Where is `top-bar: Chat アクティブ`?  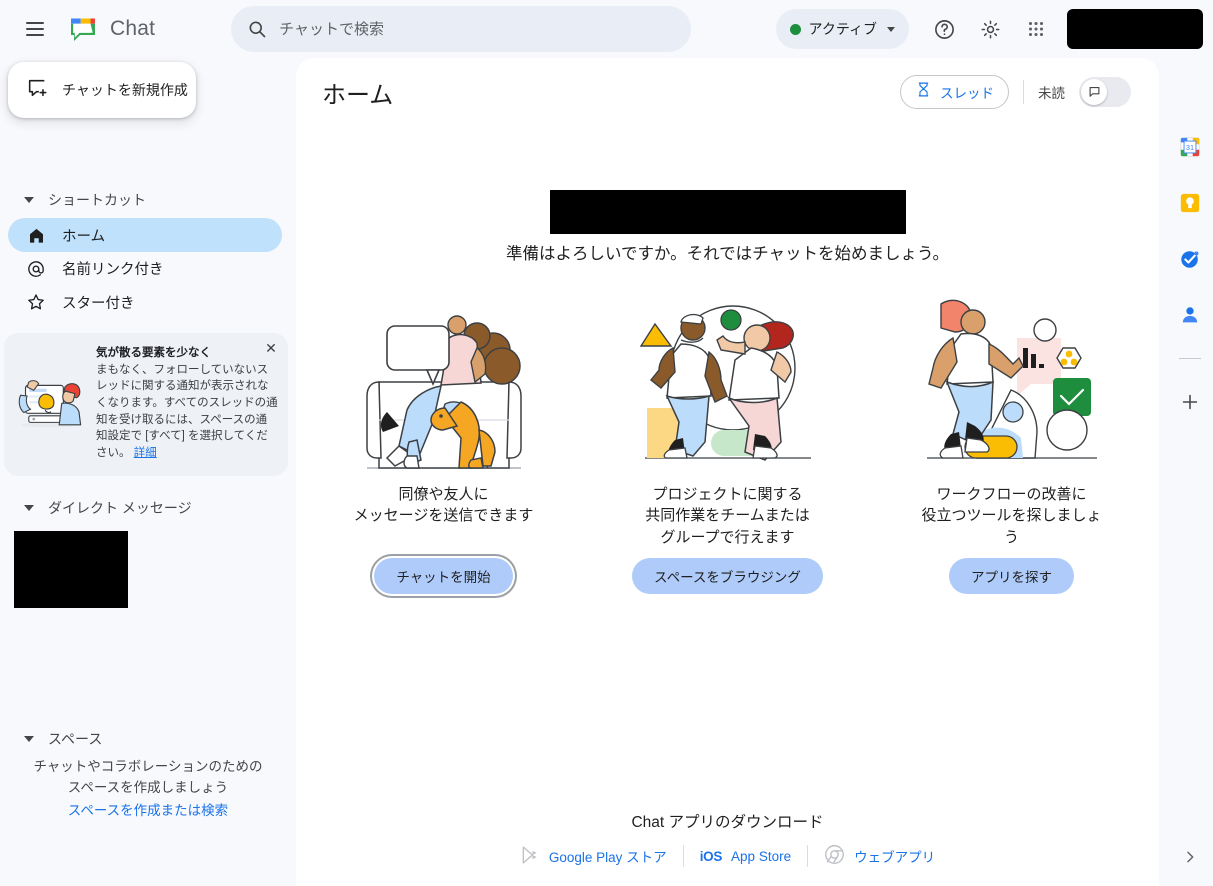
top-bar: Chat アクティブ is located at coordinates (606, 29).